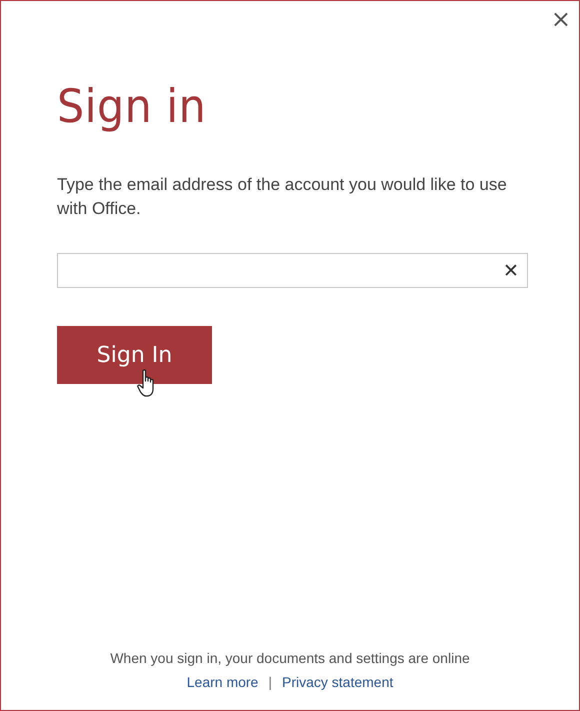 Image resolution: width=580 pixels, height=711 pixels. I want to click on footer-link: Learn more, so click(222, 682).